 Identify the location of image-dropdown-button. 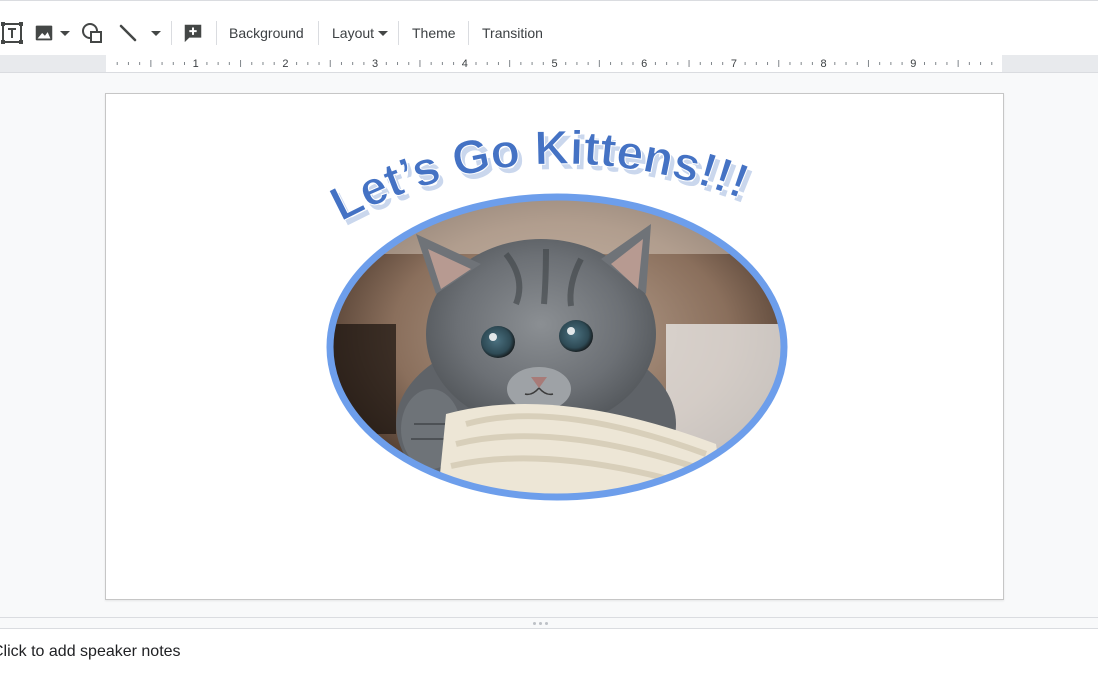
(65, 33).